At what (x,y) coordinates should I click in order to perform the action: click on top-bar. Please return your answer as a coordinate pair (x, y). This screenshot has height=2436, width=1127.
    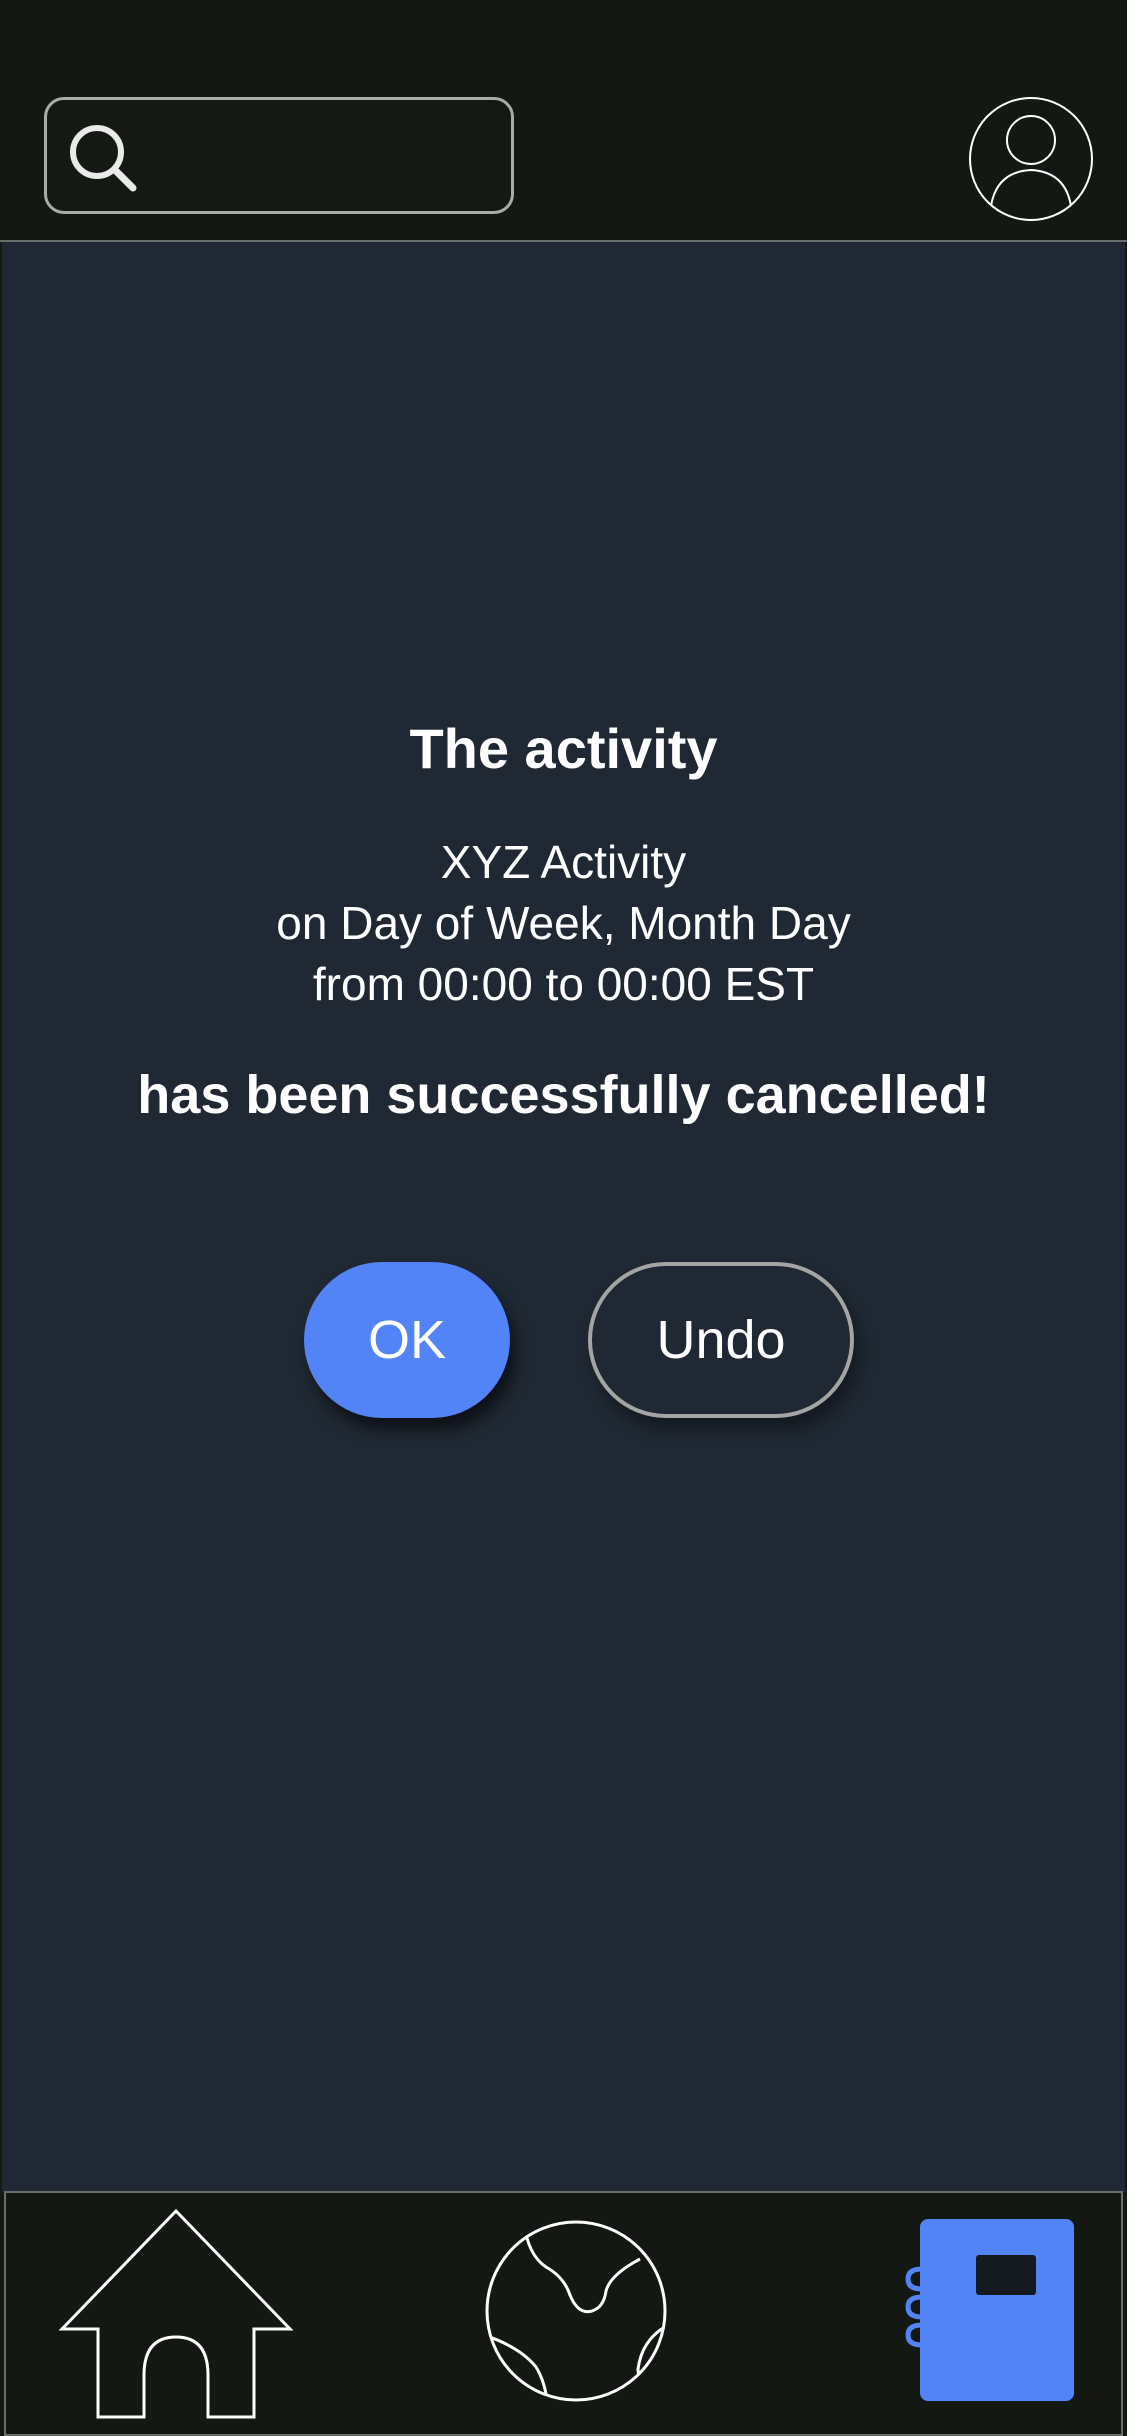
    Looking at the image, I should click on (563, 121).